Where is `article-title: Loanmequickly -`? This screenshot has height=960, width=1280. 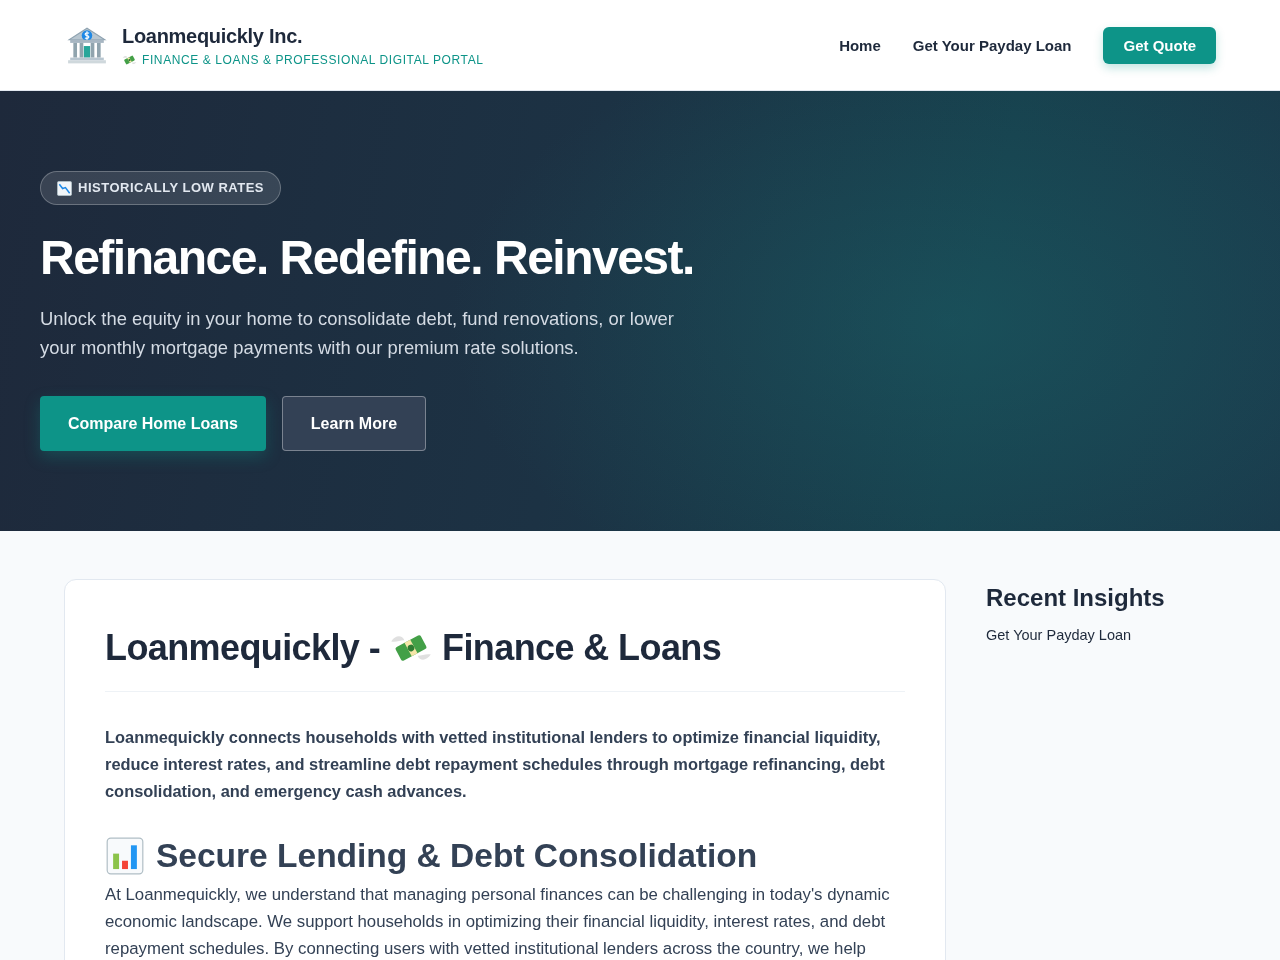 article-title: Loanmequickly - is located at coordinates (243, 647).